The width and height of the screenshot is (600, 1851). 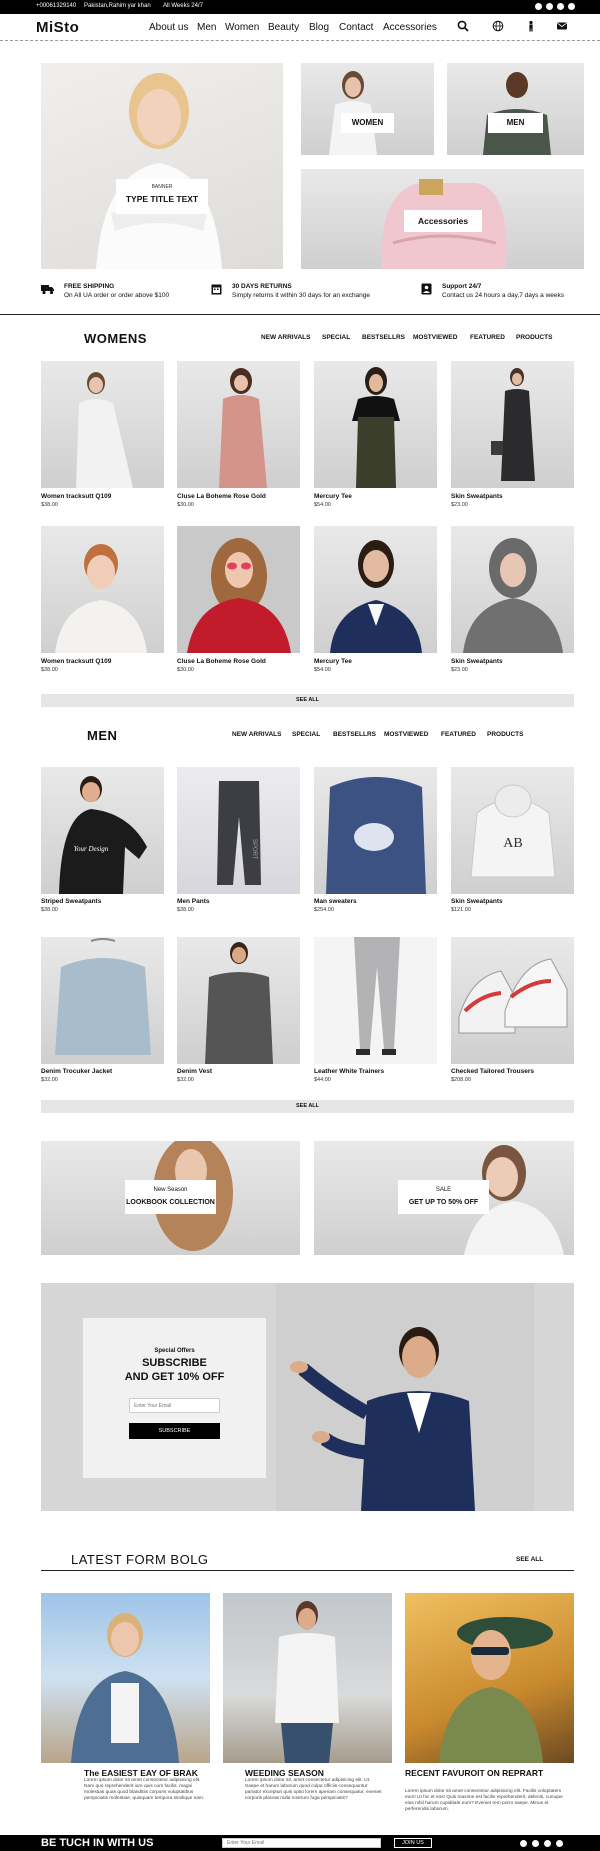 What do you see at coordinates (194, 1071) in the screenshot?
I see `product-name: Denim Vest` at bounding box center [194, 1071].